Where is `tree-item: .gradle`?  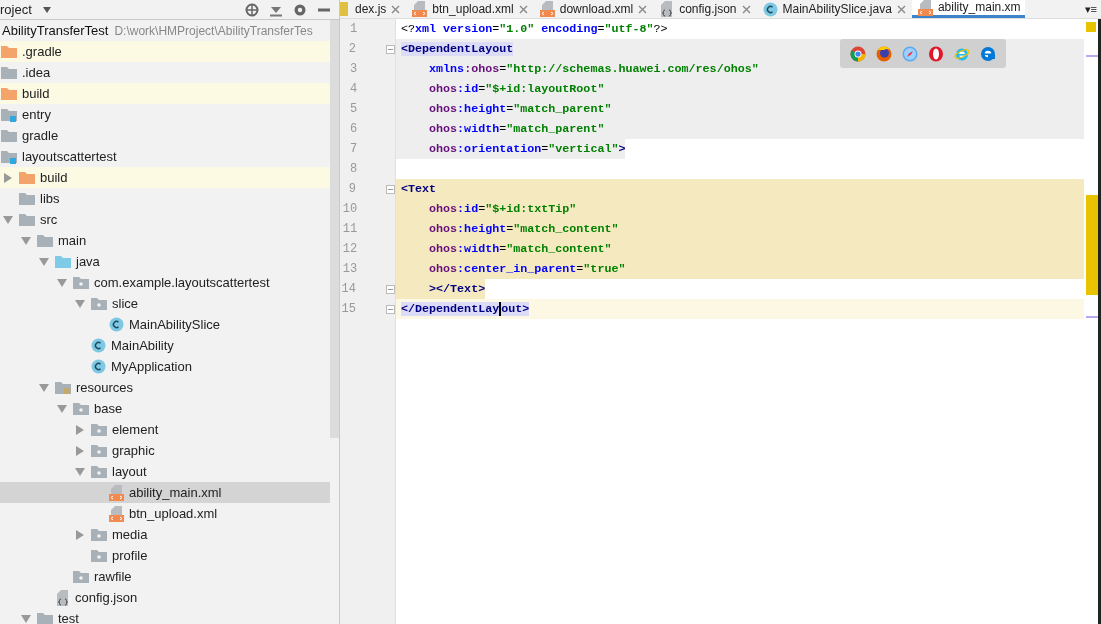 tree-item: .gradle is located at coordinates (165, 51).